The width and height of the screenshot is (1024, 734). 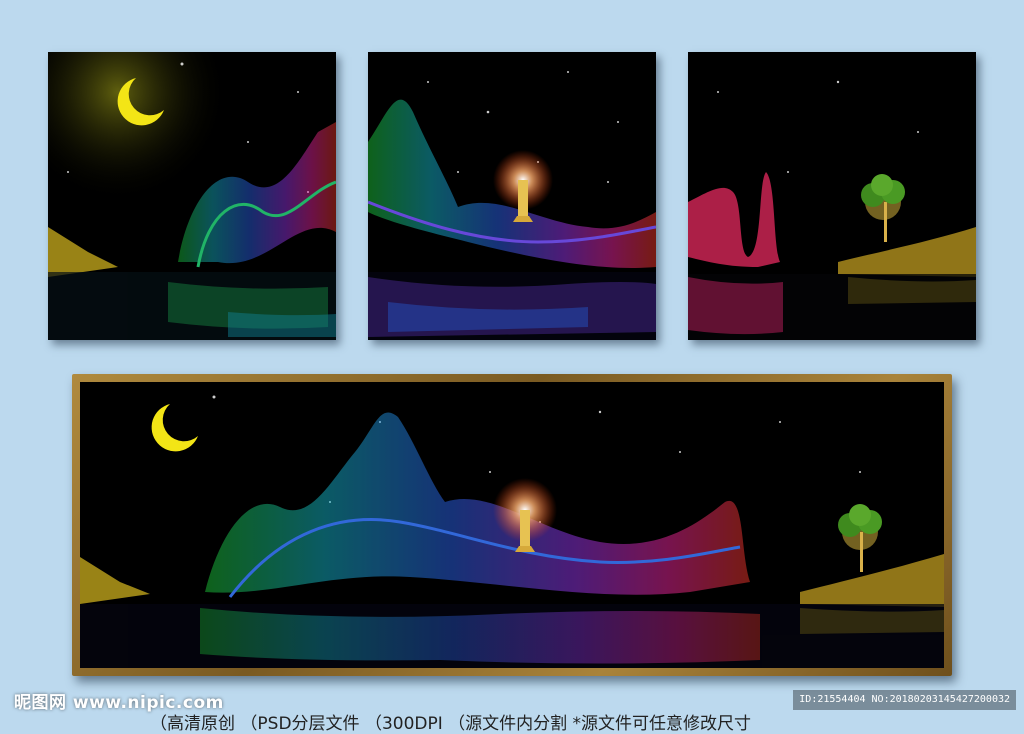 I want to click on canvas-panel-middle, so click(x=512, y=196).